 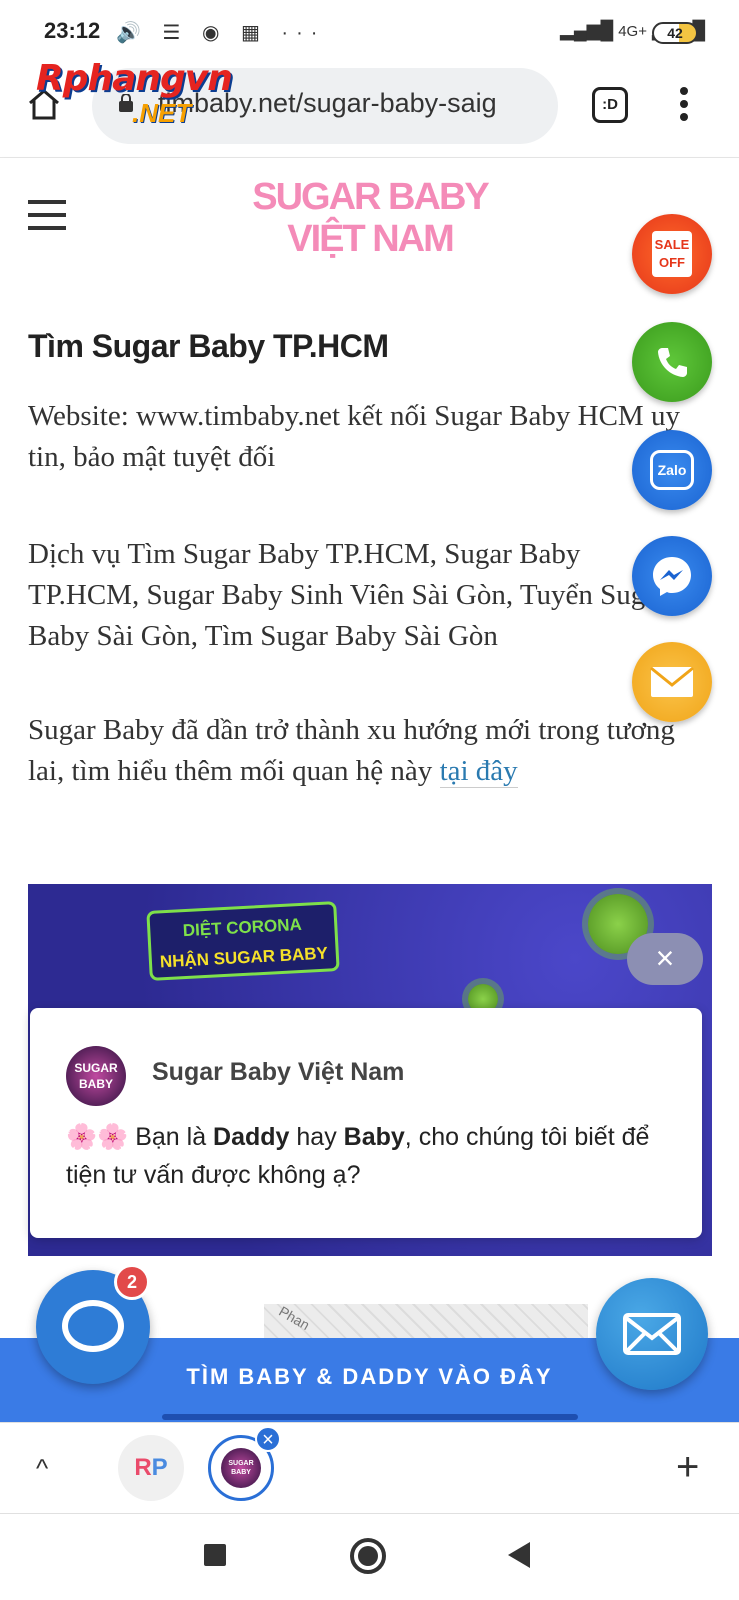 I want to click on hamburger-menu-icon, so click(x=47, y=215).